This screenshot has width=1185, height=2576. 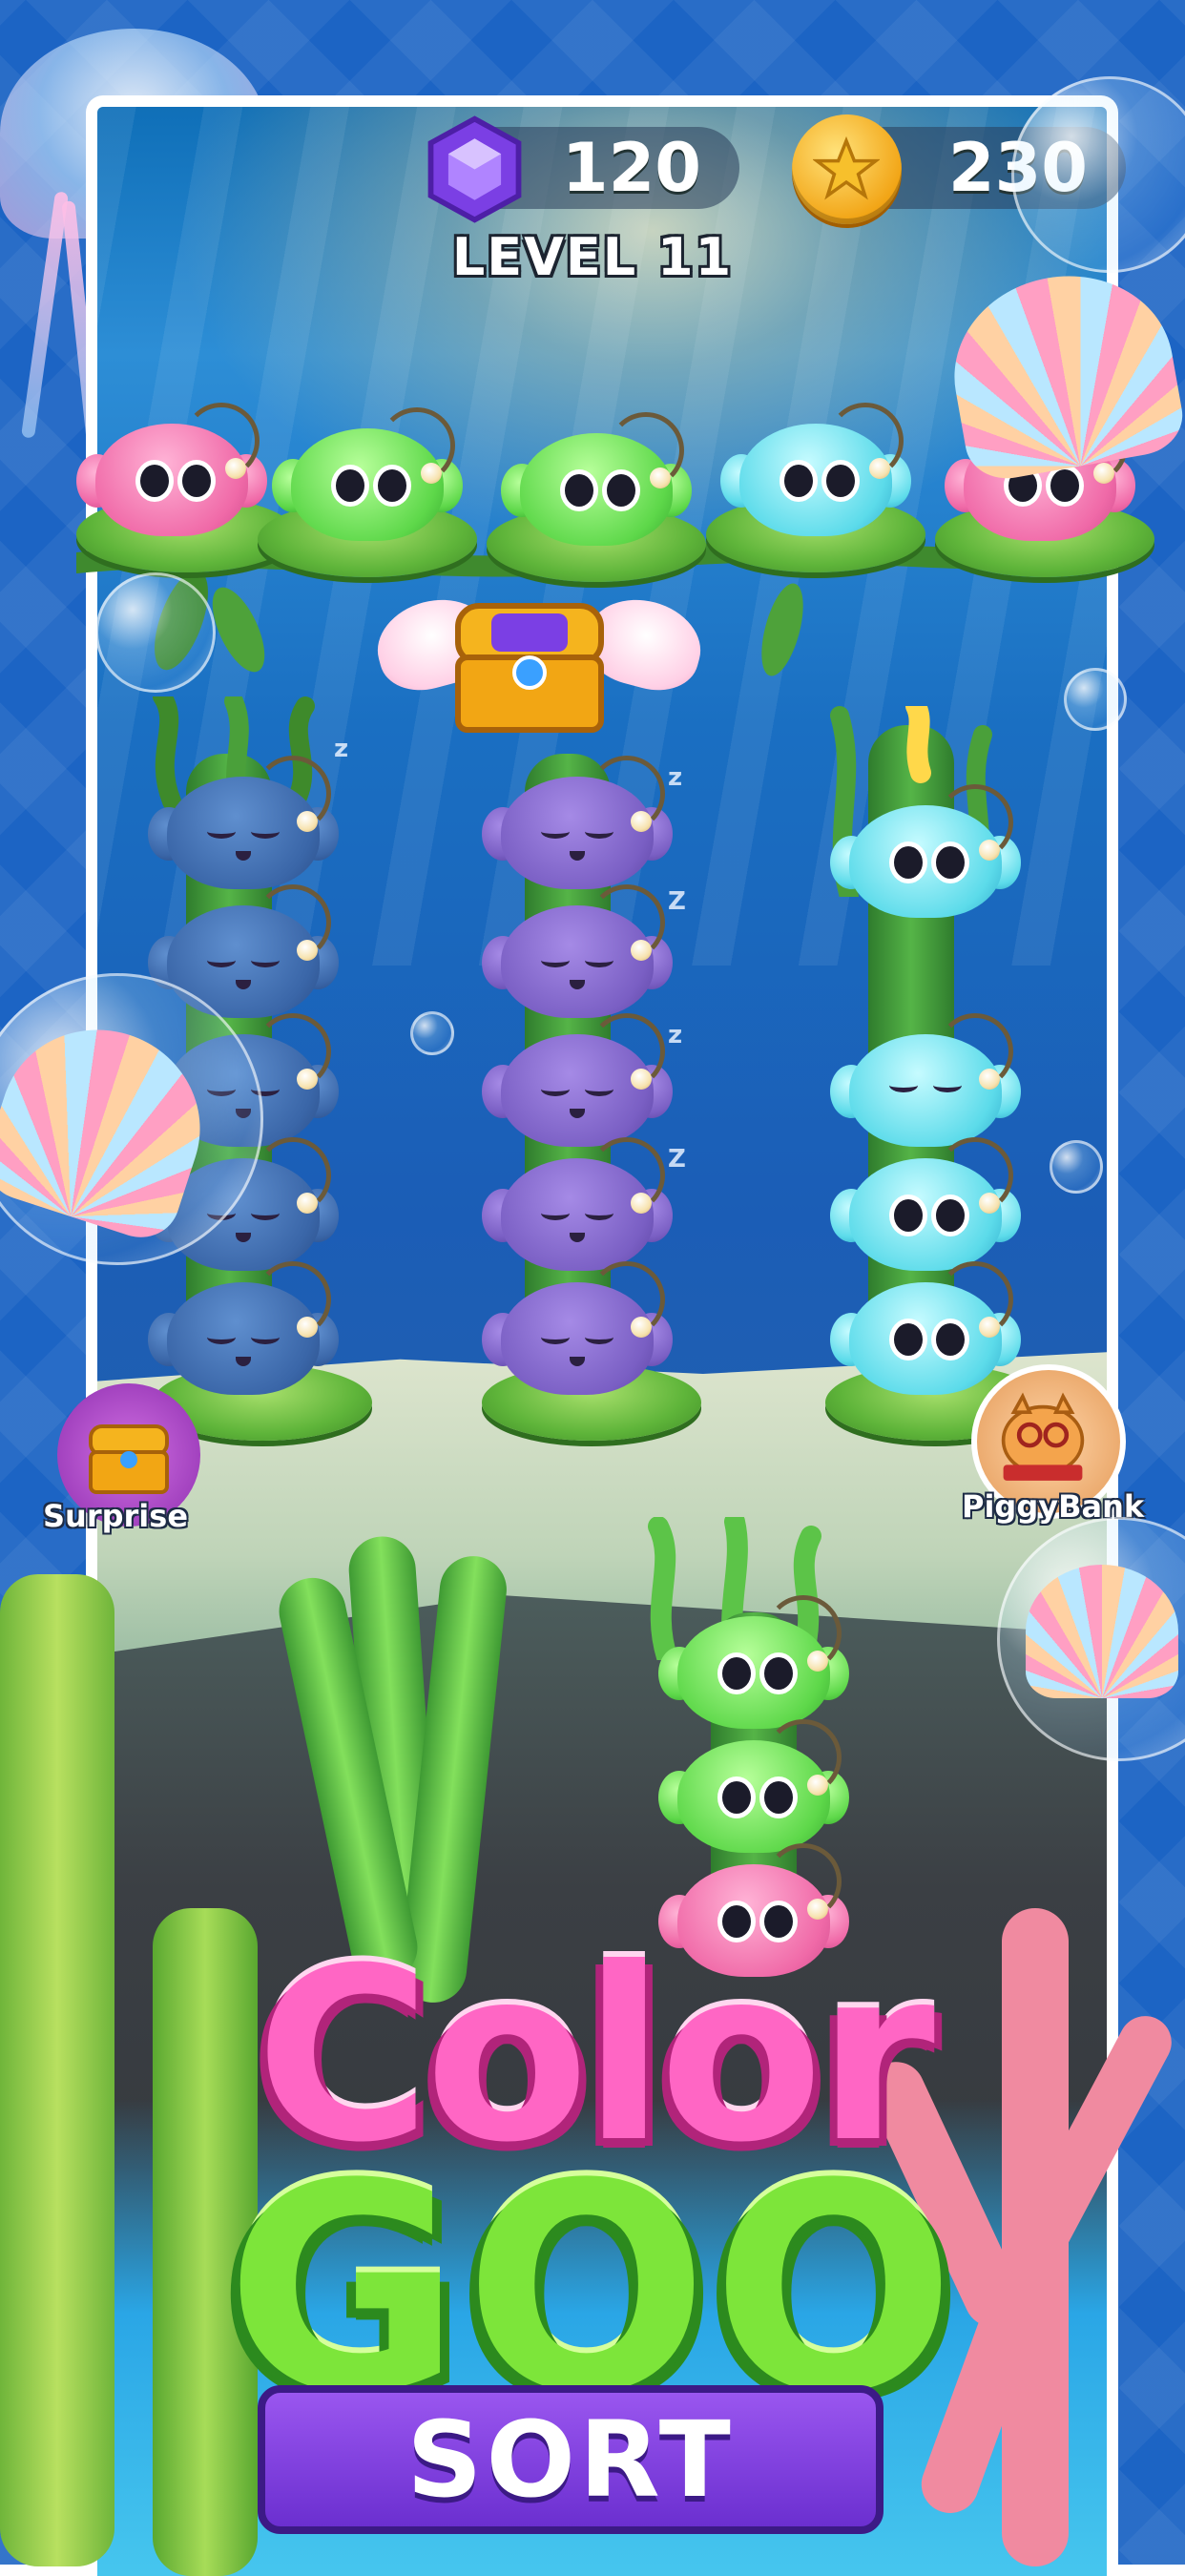 I want to click on goo-cyan-squint, so click(x=926, y=1083).